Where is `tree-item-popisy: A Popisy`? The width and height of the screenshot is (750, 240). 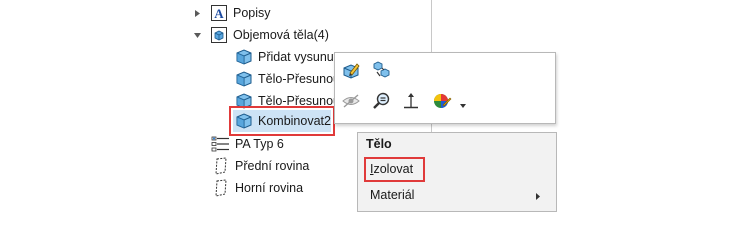 tree-item-popisy: A Popisy is located at coordinates (232, 13).